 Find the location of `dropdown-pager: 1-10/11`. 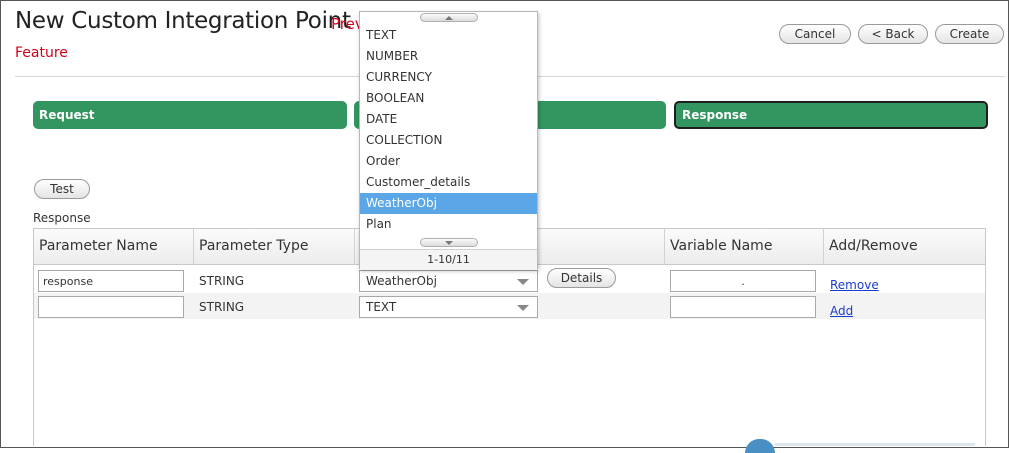

dropdown-pager: 1-10/11 is located at coordinates (448, 259).